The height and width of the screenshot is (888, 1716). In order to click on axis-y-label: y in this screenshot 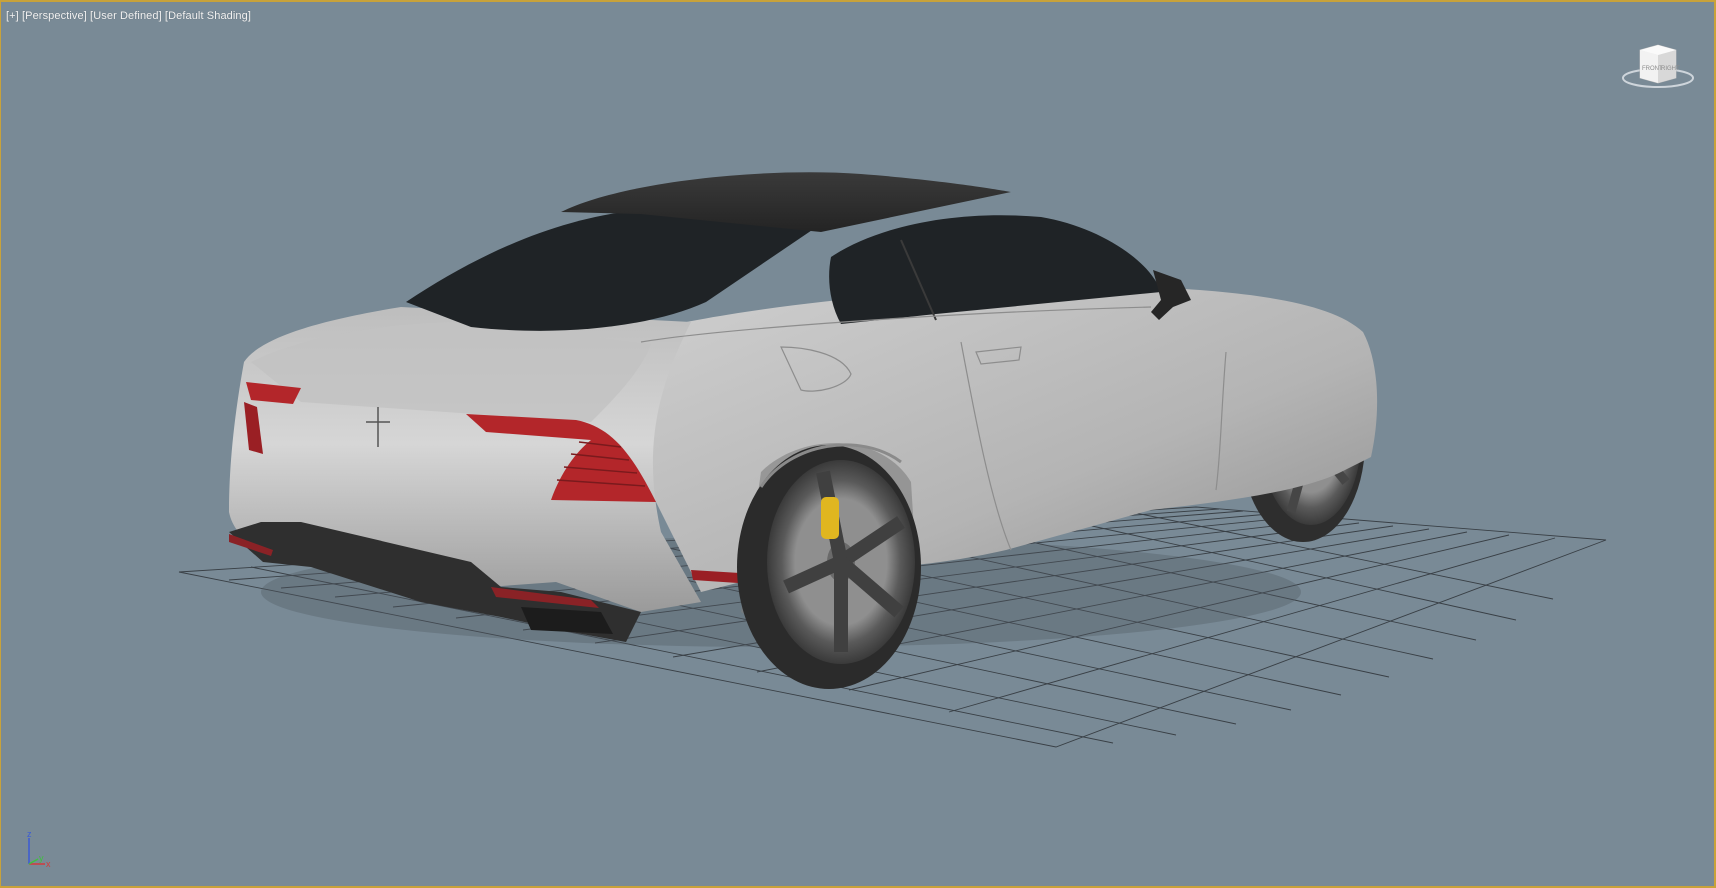, I will do `click(41, 858)`.